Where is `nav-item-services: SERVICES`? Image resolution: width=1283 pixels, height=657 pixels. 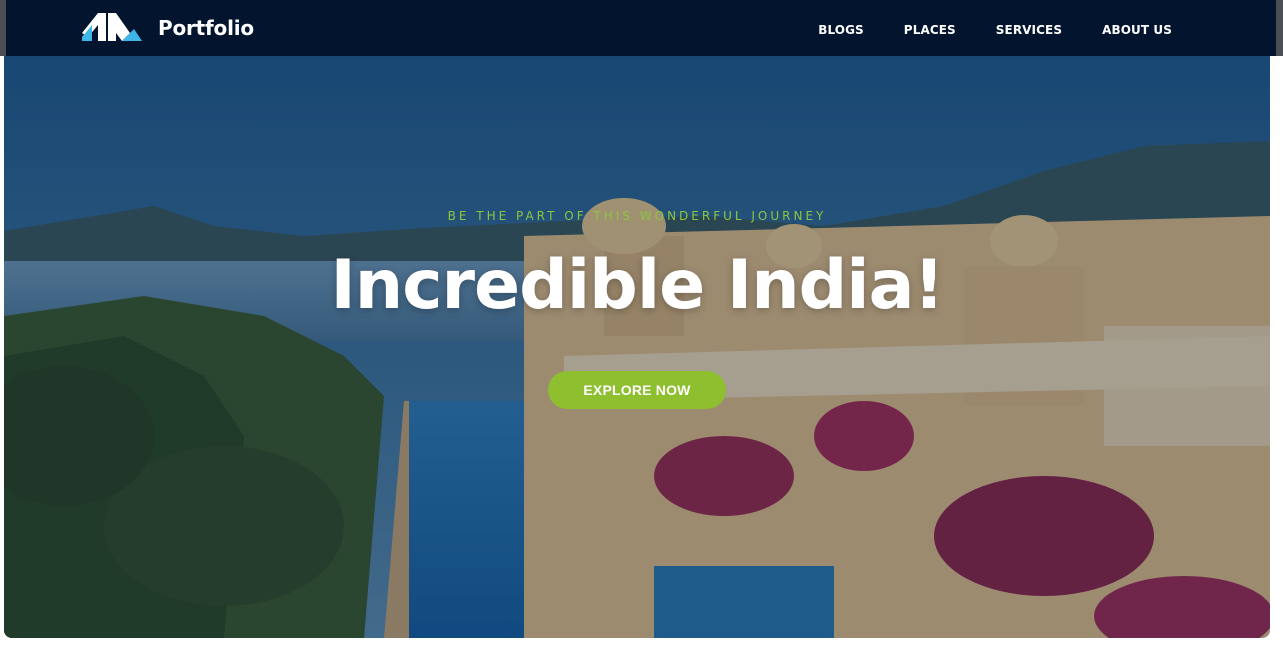
nav-item-services: SERVICES is located at coordinates (1029, 28).